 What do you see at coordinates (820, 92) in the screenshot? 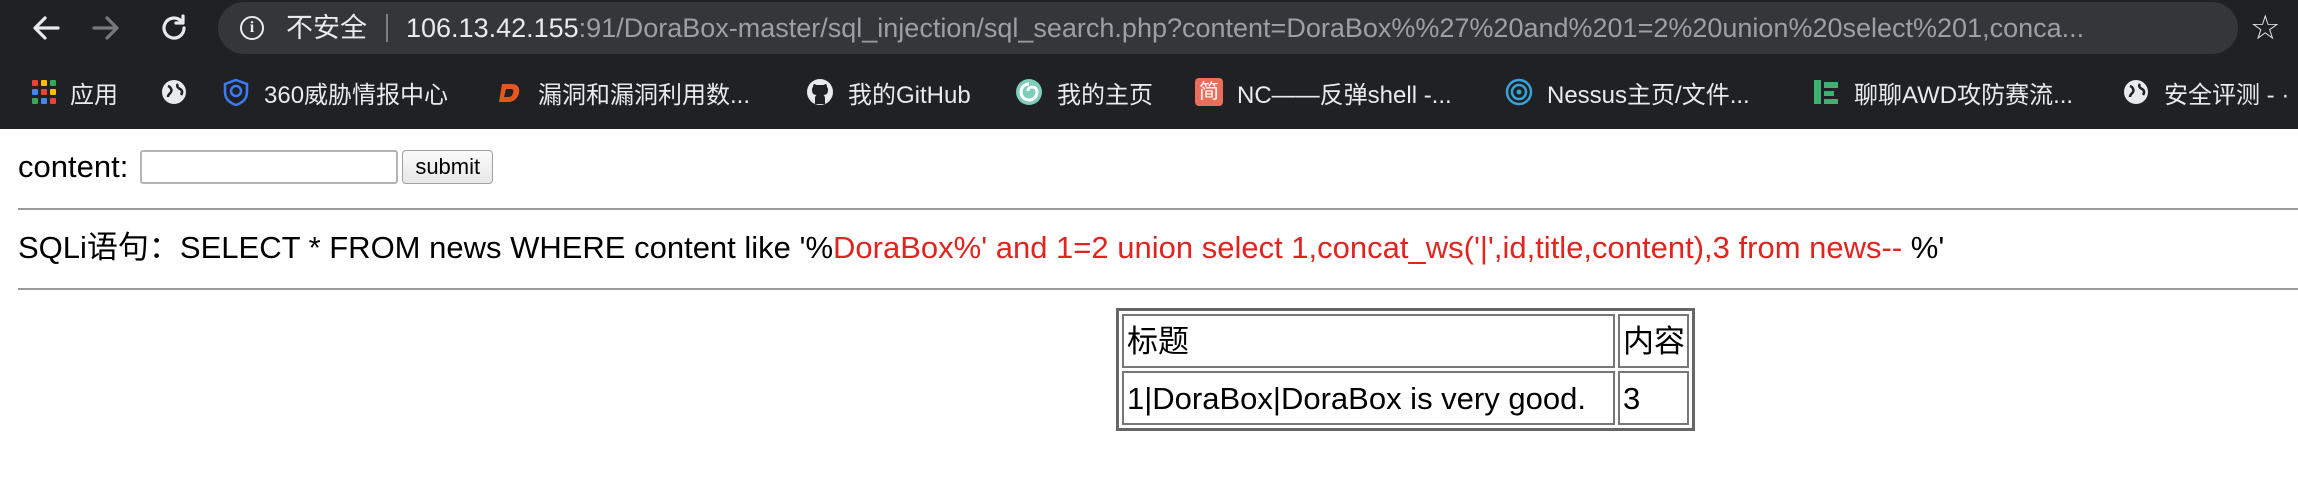
I see `github-icon` at bounding box center [820, 92].